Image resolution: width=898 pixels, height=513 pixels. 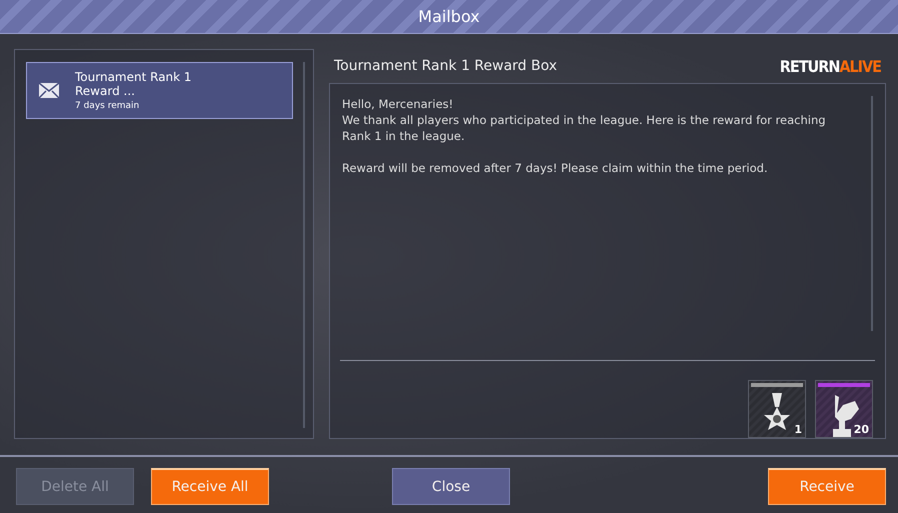 I want to click on message-text: Hello, Mercenaries! We thank all players who participated in the league. Here is the reward for reaching Rank 1 in the league., so click(x=584, y=120).